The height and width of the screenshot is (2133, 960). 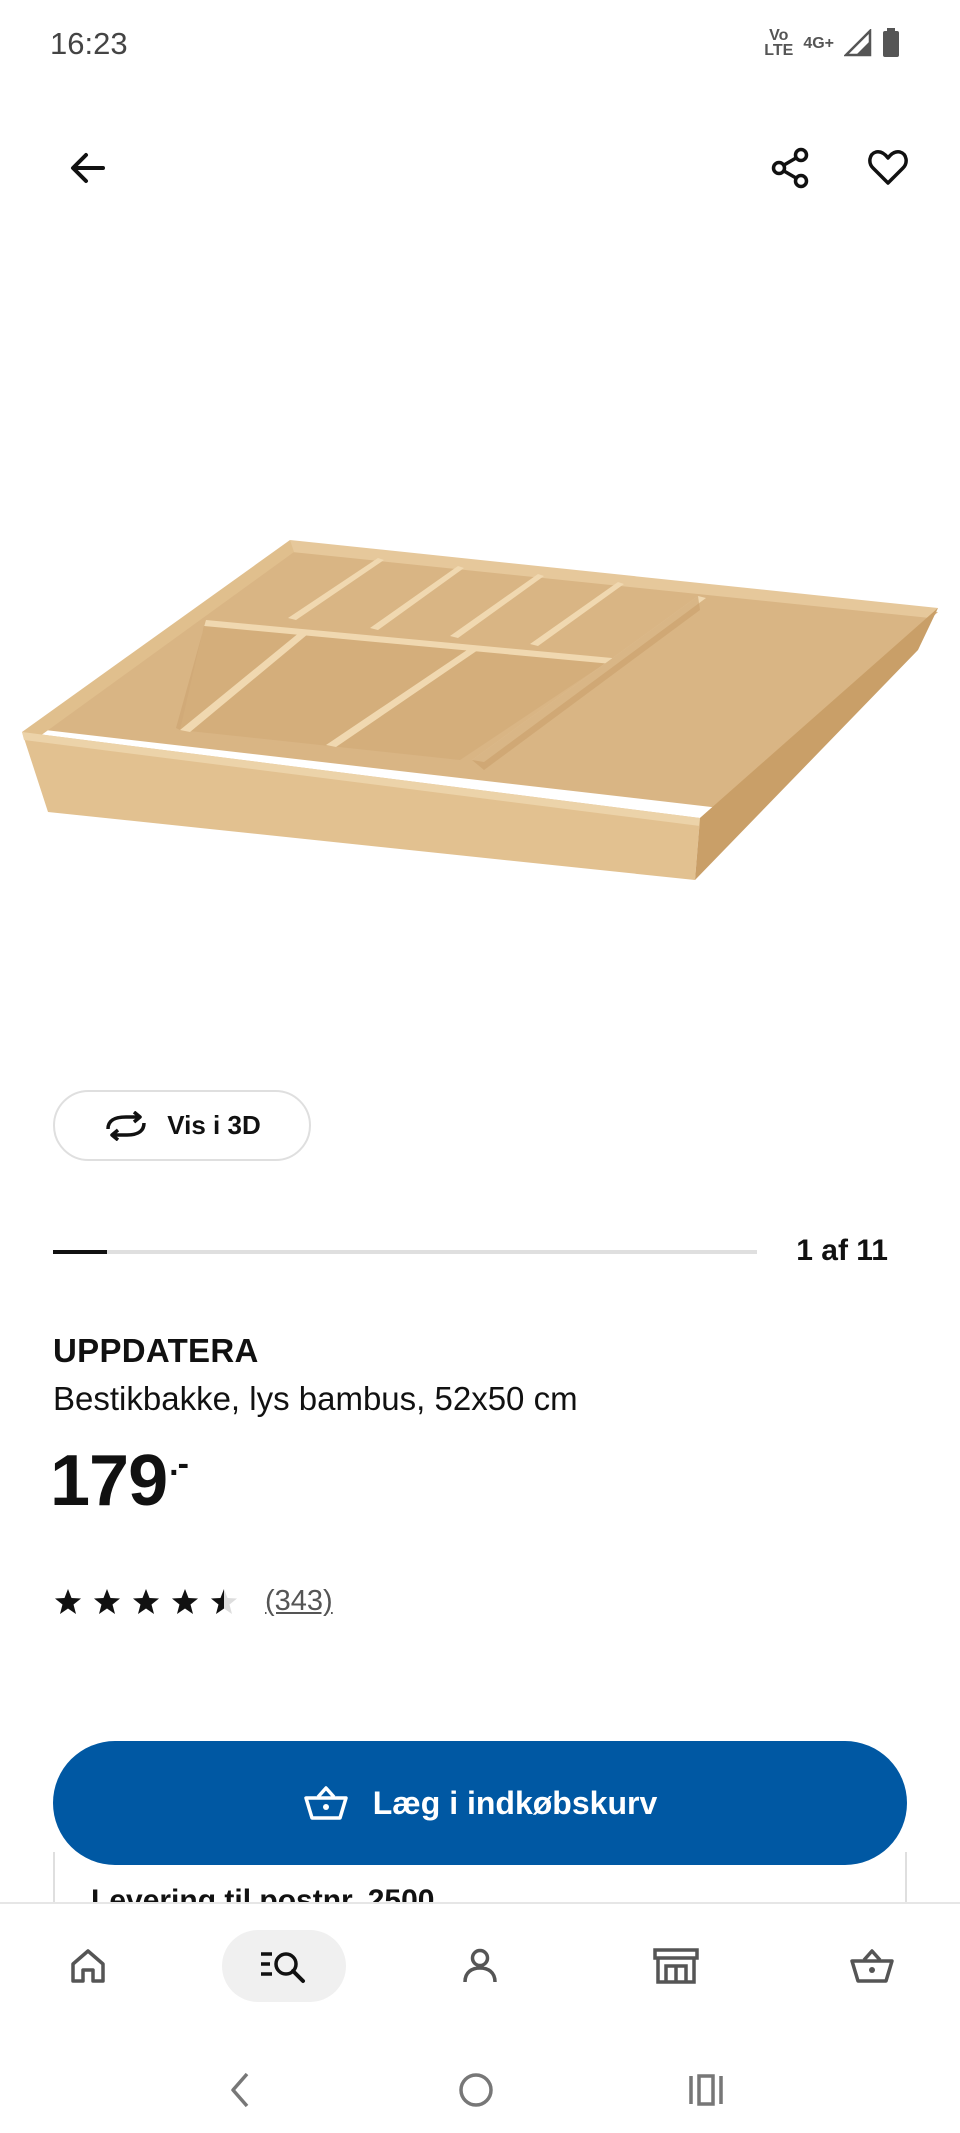 I want to click on search-icon, so click(x=283, y=1967).